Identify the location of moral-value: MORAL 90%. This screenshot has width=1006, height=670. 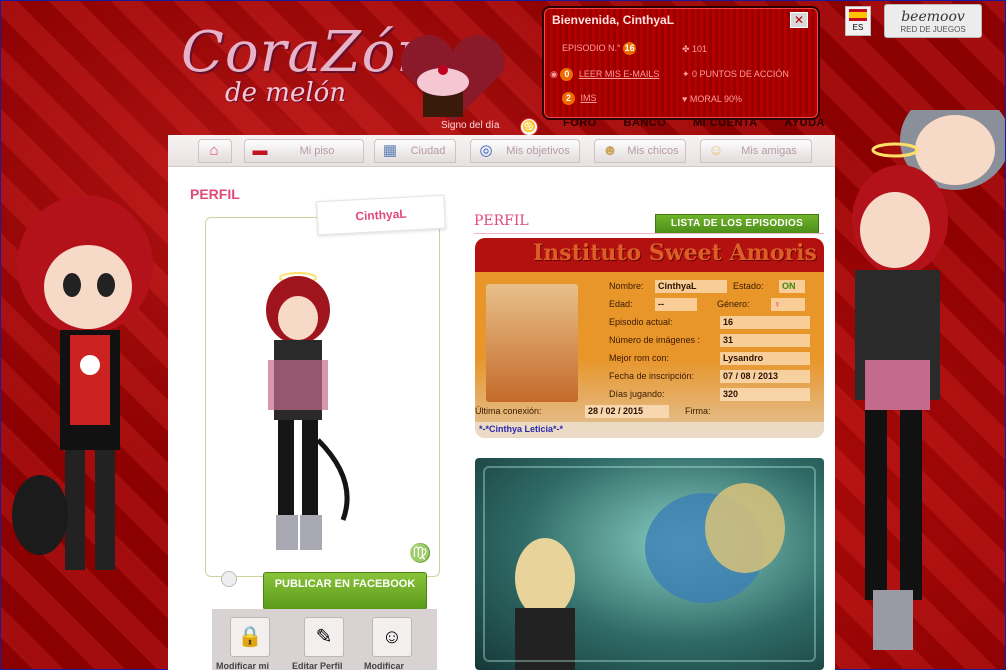
(716, 99).